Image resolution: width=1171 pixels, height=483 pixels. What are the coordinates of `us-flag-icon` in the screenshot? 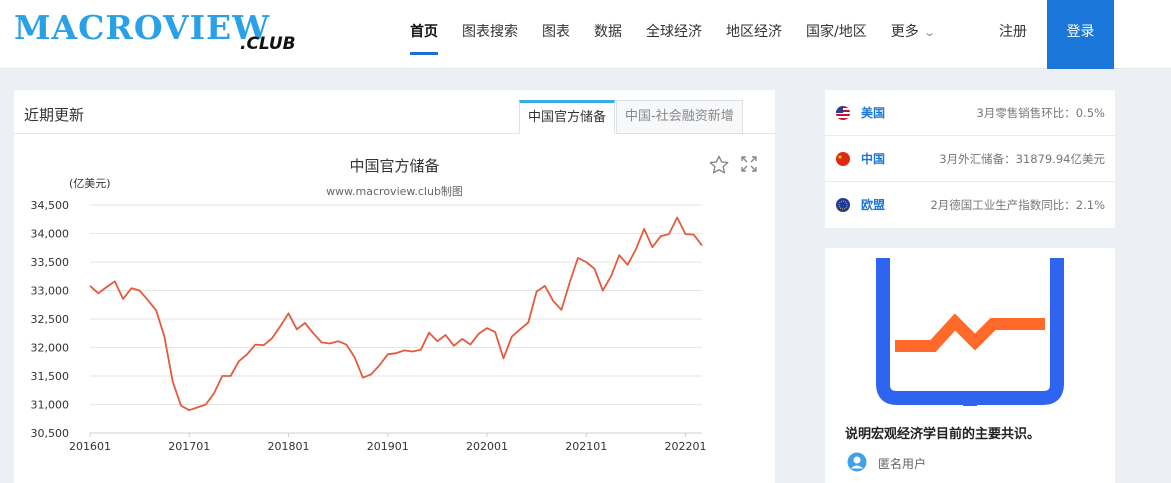 It's located at (843, 113).